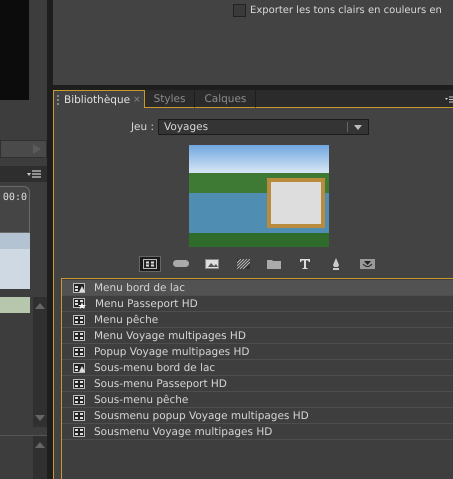 Image resolution: width=453 pixels, height=479 pixels. Describe the element at coordinates (79, 303) in the screenshot. I see `favorite-menu-icon` at that location.